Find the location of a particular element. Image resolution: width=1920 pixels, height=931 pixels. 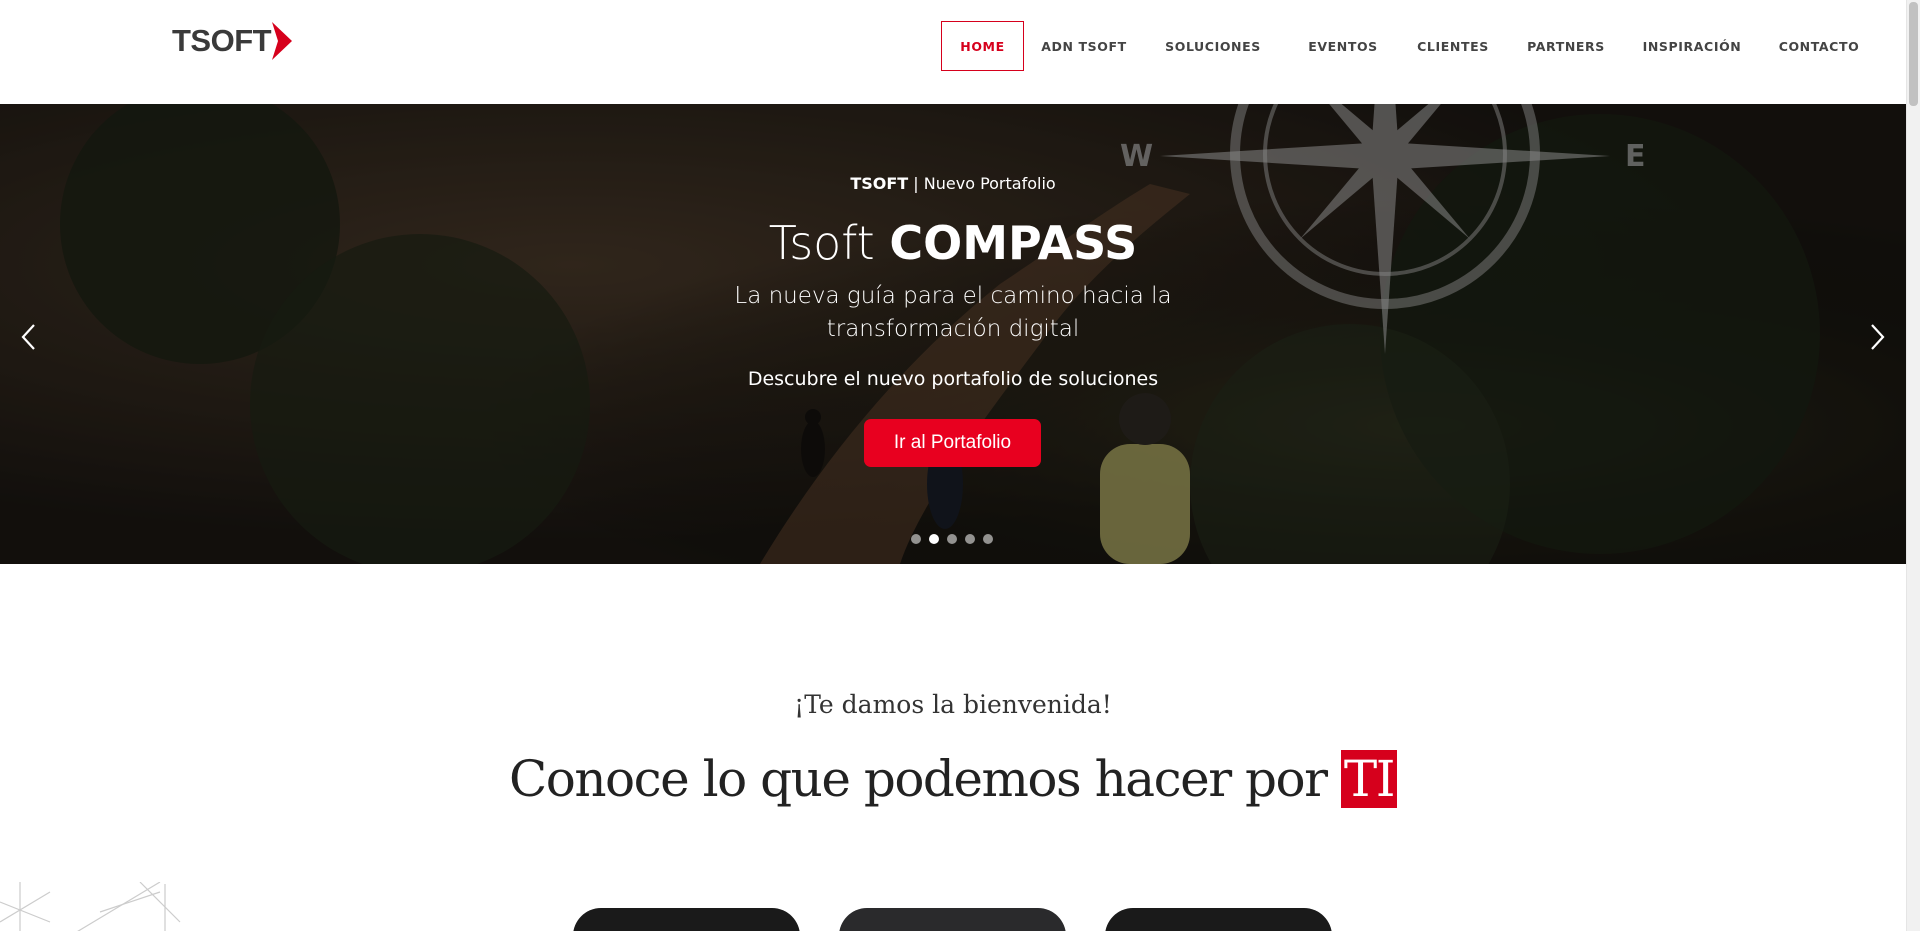

nav-contacto: CONTACTO is located at coordinates (1819, 46).